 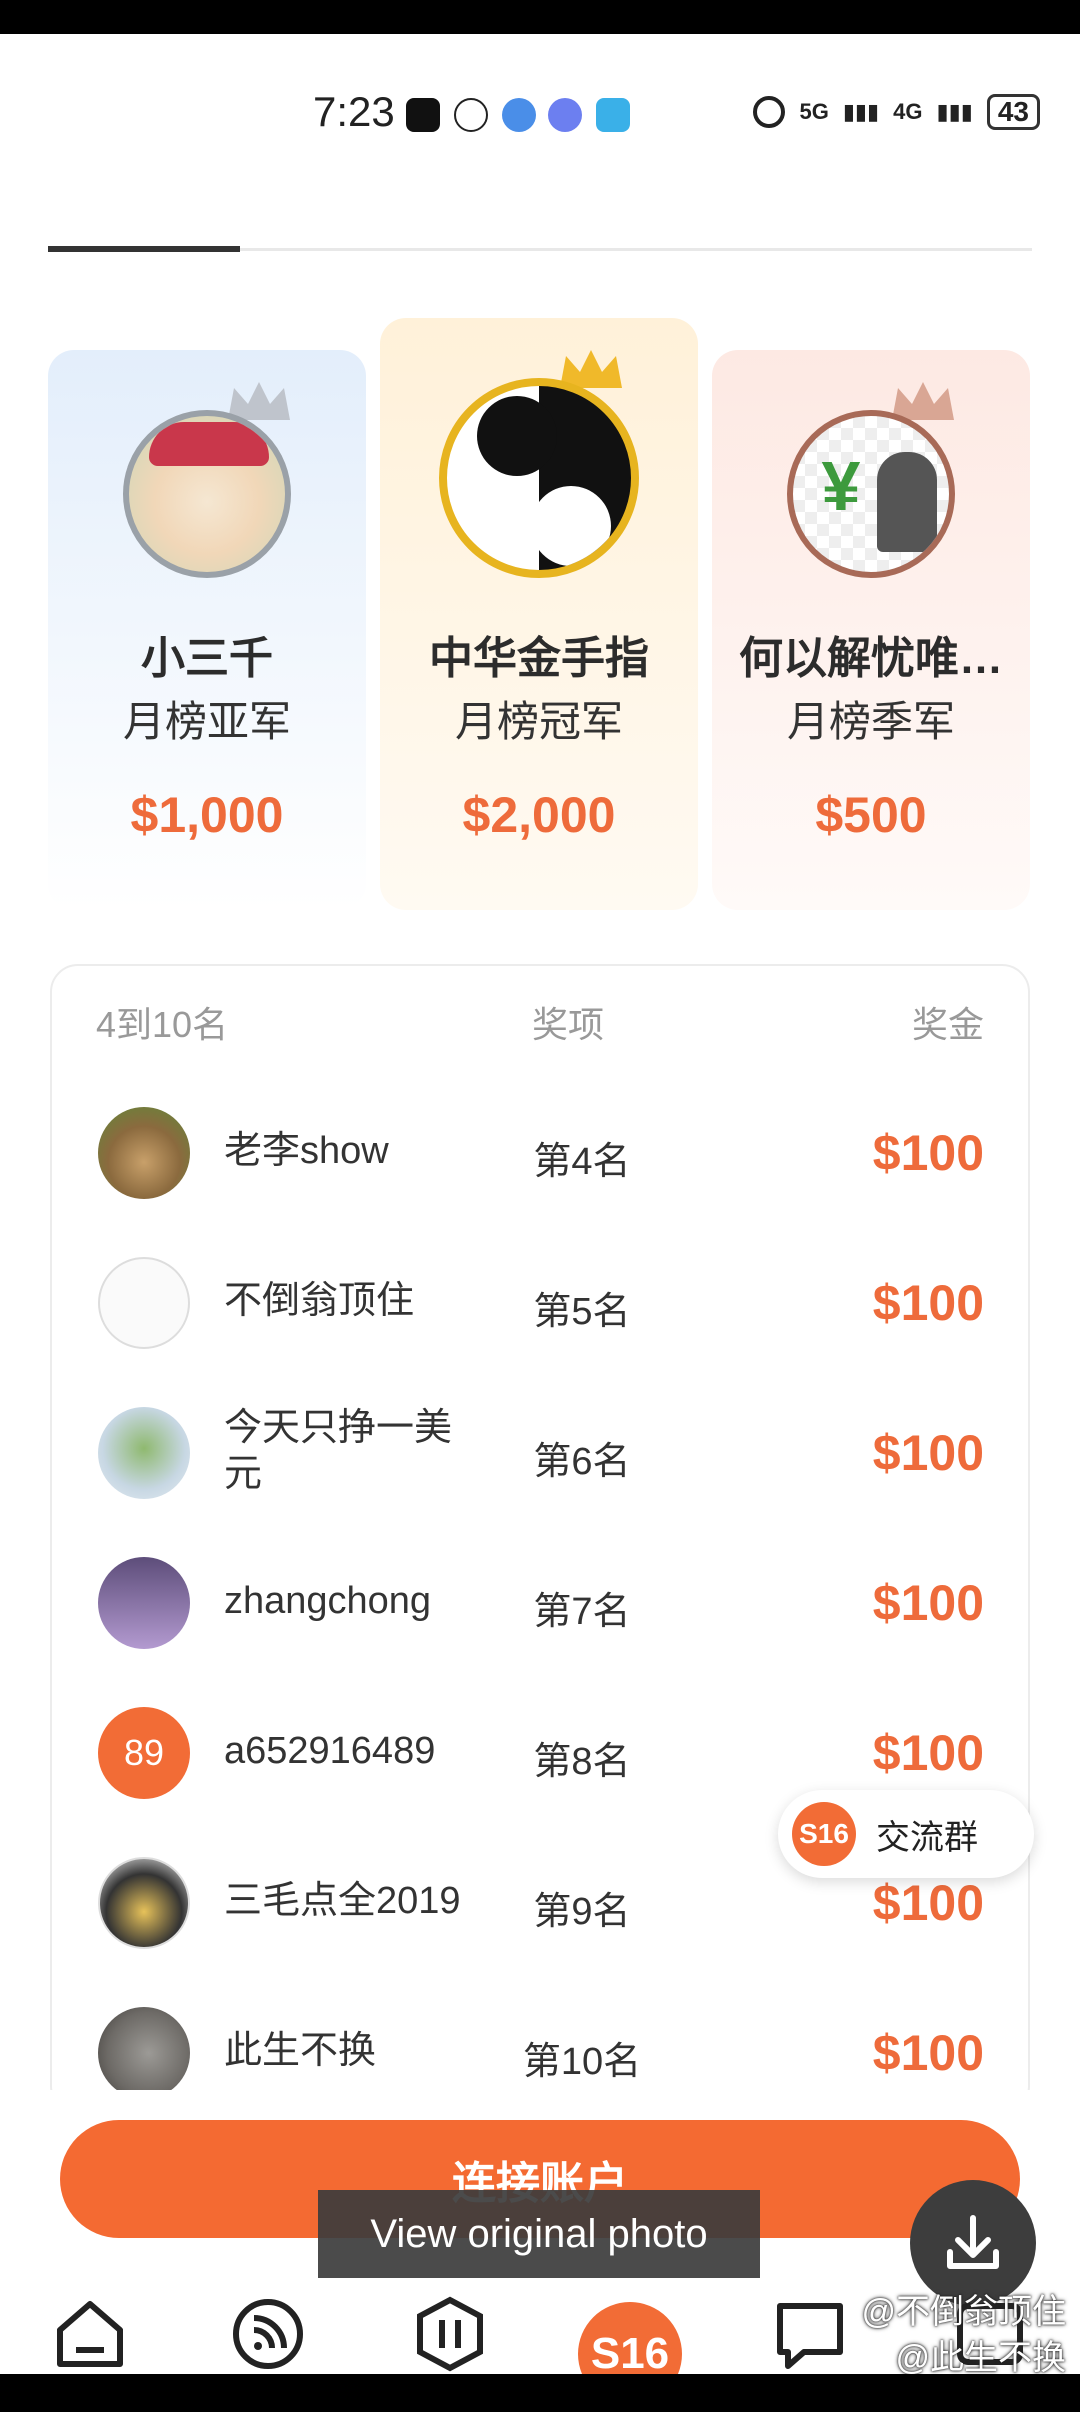 I want to click on alarm-icon, so click(x=769, y=112).